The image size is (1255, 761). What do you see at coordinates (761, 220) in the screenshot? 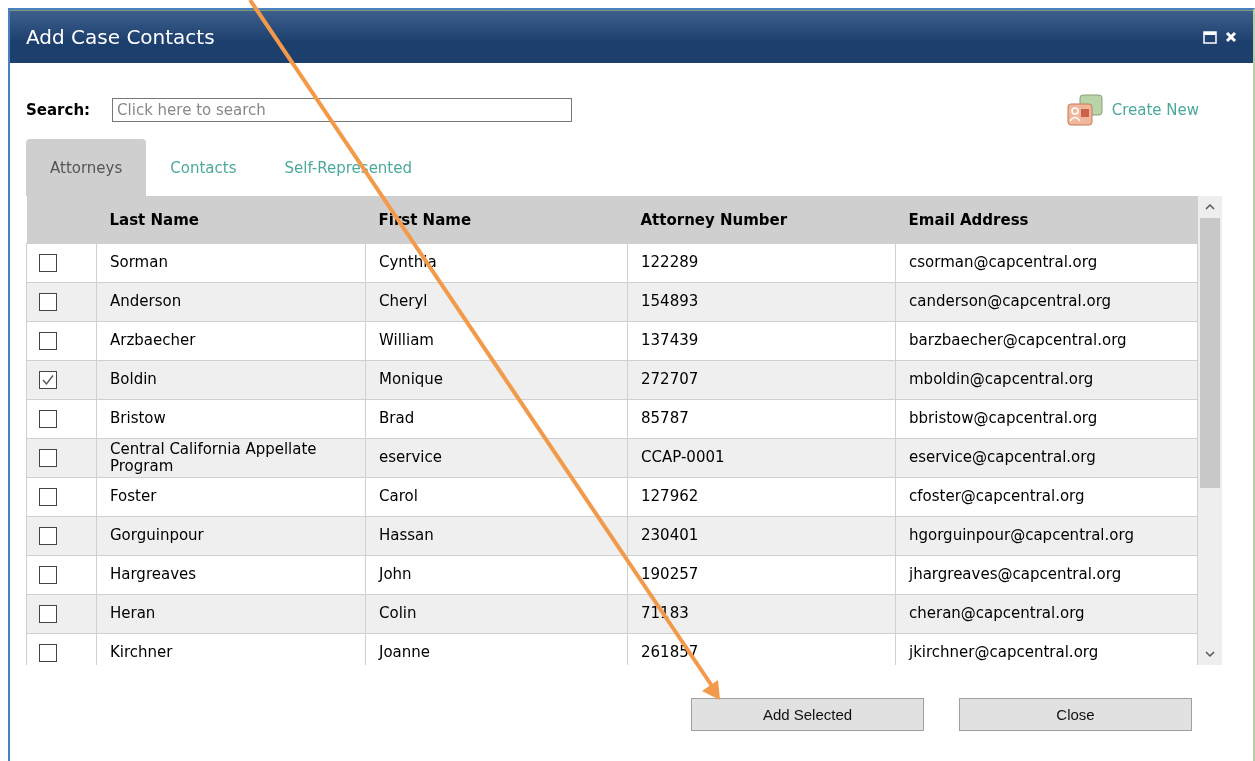
I see `column-header: Attorney Number` at bounding box center [761, 220].